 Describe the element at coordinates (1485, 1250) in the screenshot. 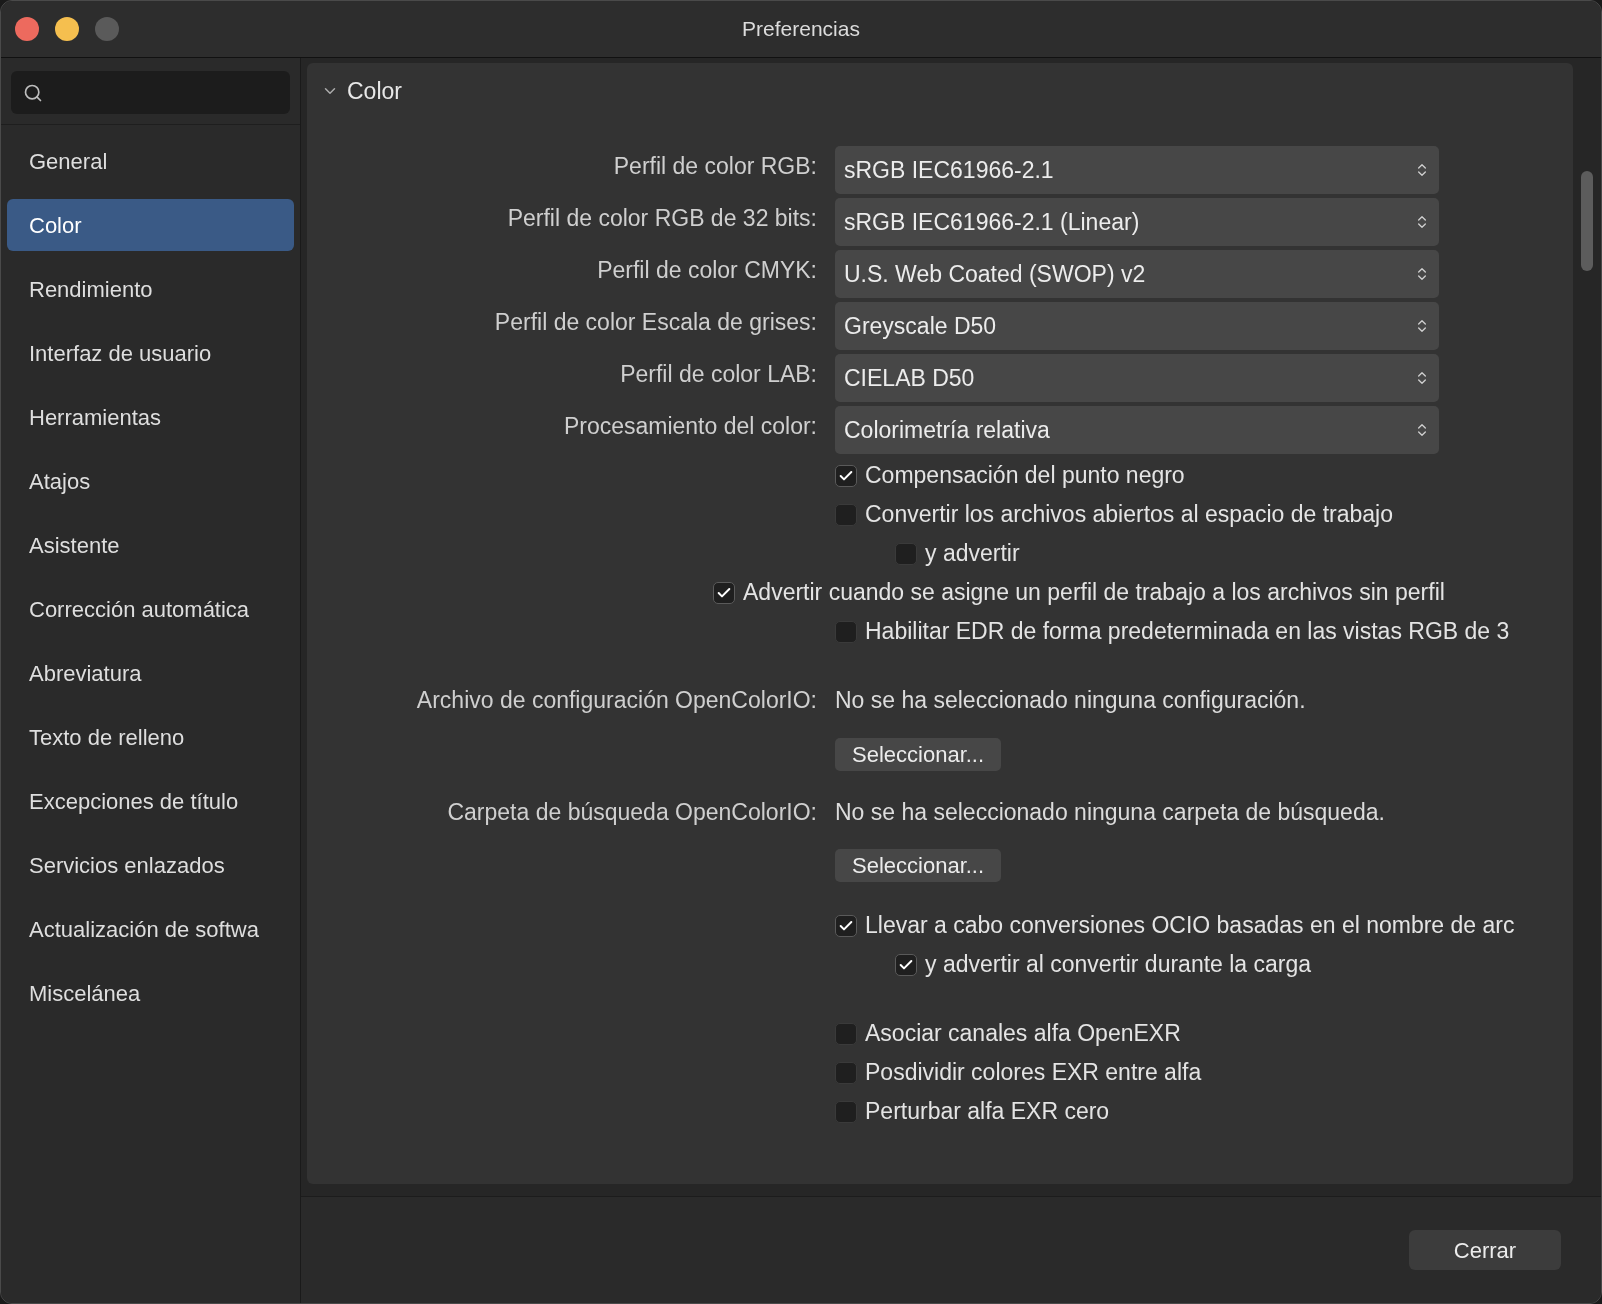

I see `close-button: Cerrar` at that location.